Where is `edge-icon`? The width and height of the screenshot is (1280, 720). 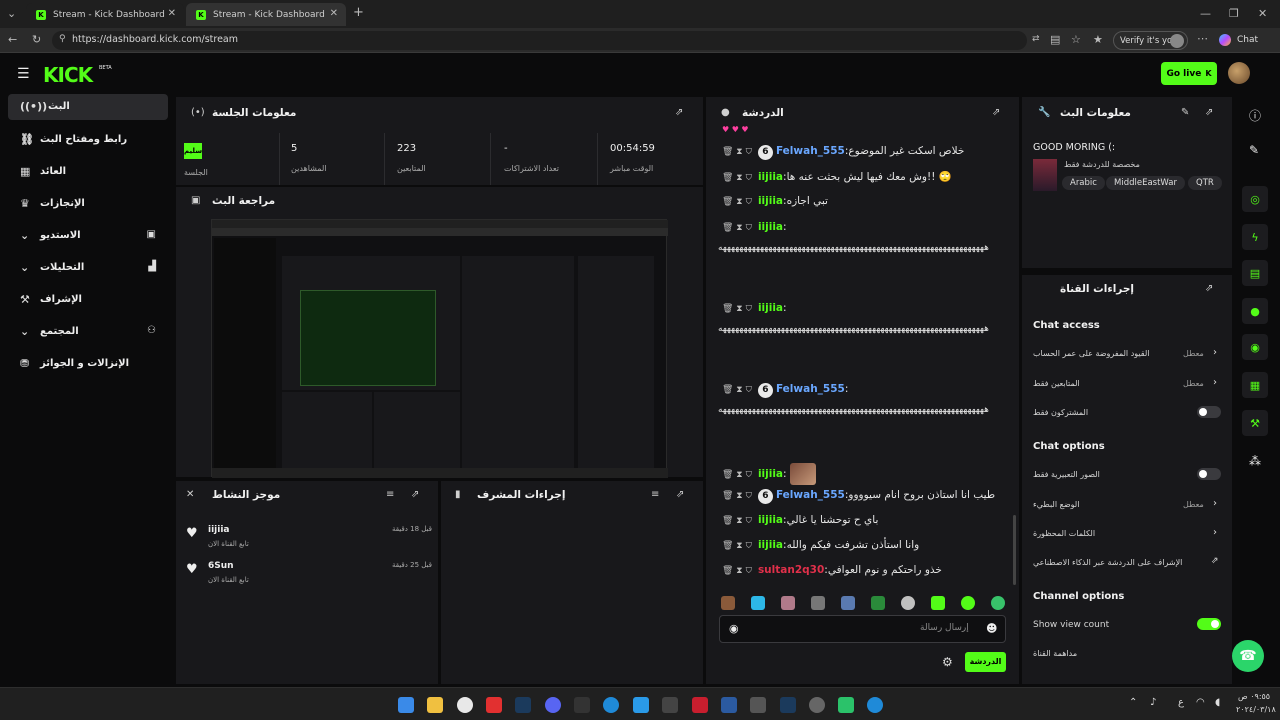
edge-icon is located at coordinates (875, 705).